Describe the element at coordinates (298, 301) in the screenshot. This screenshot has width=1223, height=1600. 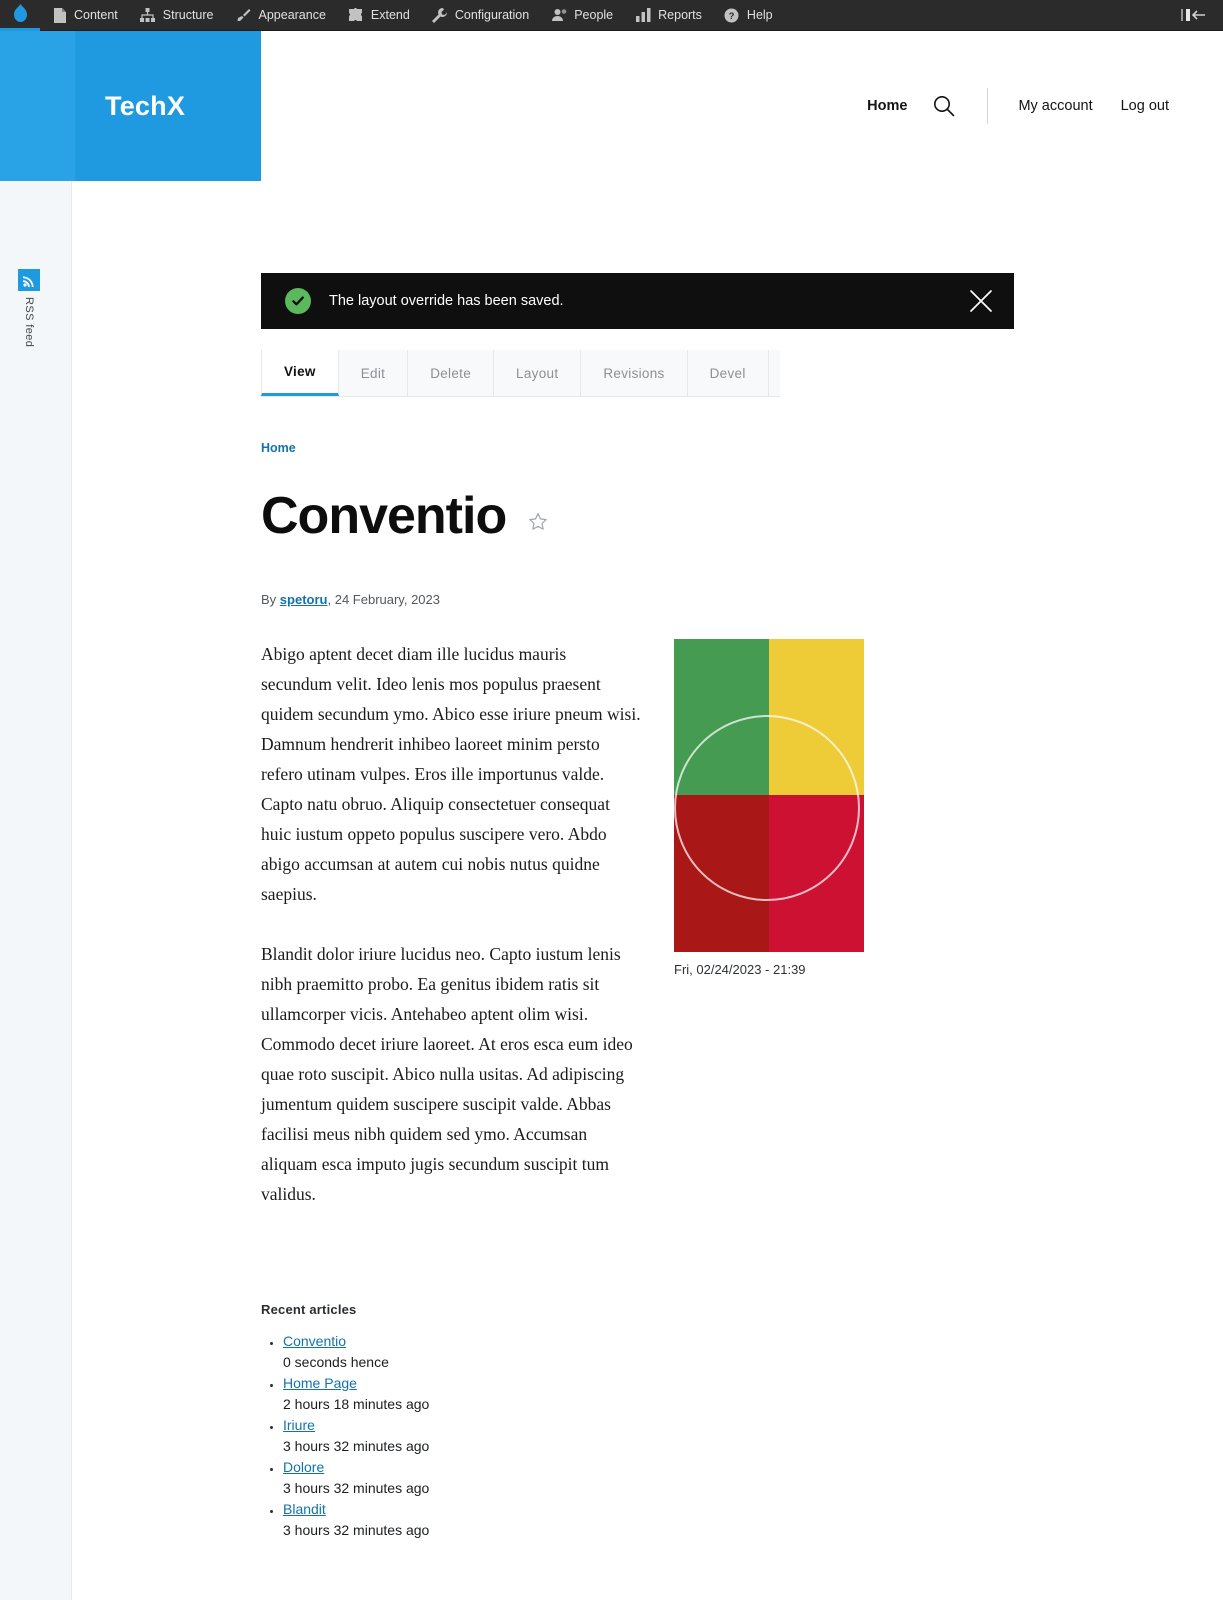
I see `checkmark-circle-icon` at that location.